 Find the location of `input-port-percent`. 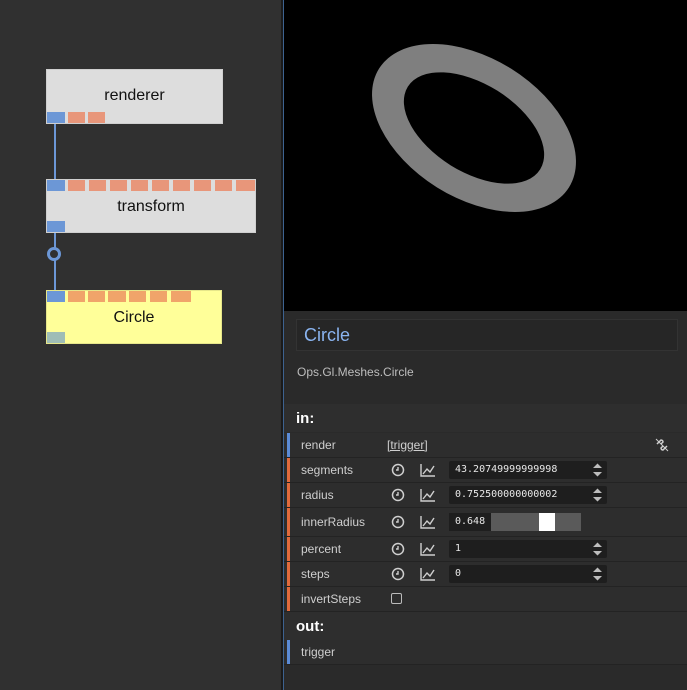

input-port-percent is located at coordinates (137, 296).